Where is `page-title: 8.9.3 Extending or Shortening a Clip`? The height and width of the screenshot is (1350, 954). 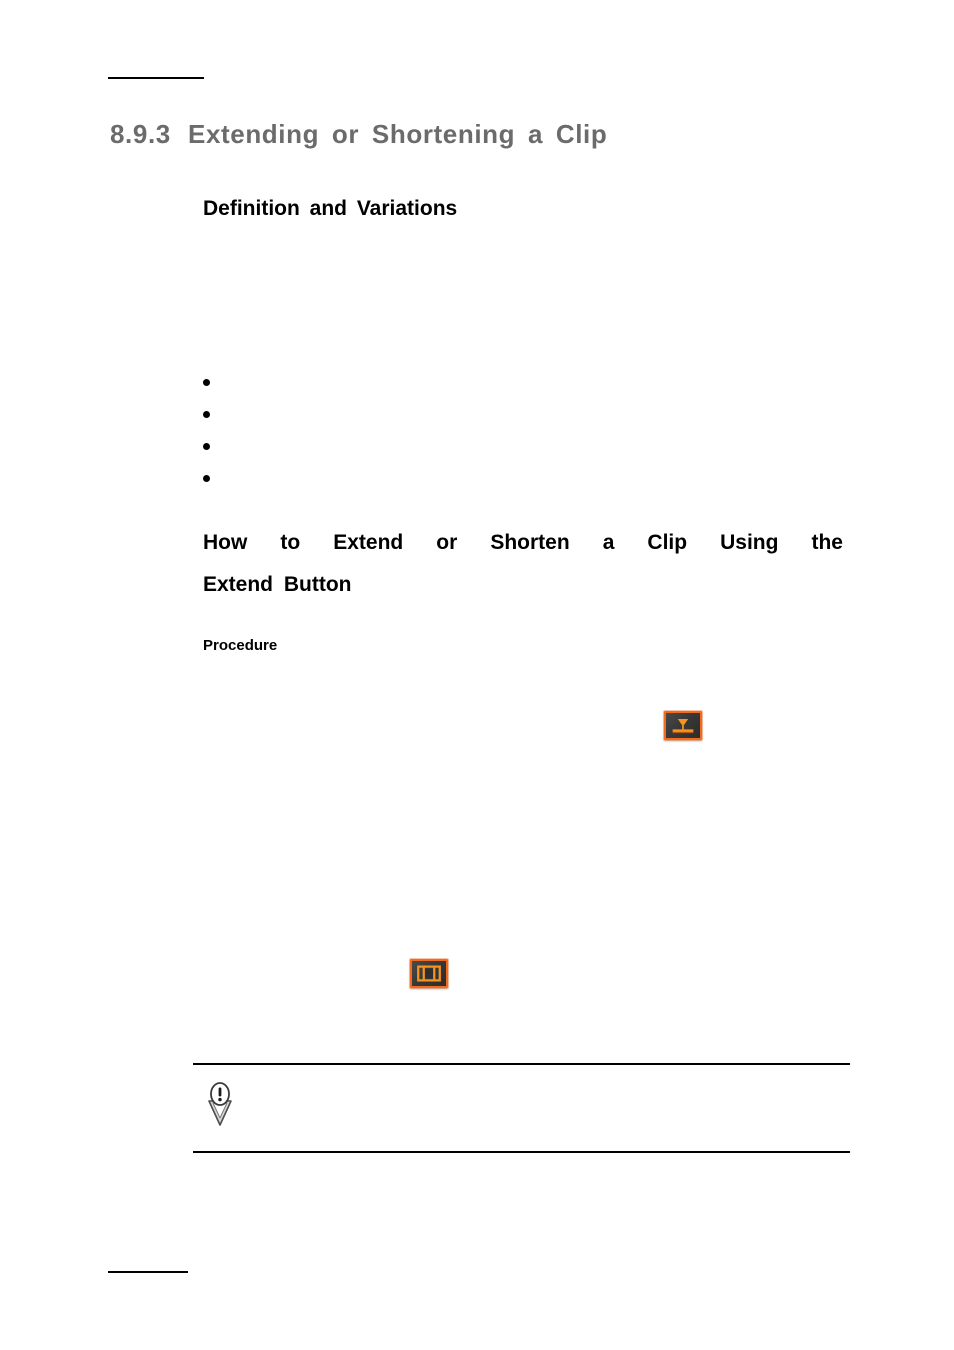 page-title: 8.9.3 Extending or Shortening a Clip is located at coordinates (490, 134).